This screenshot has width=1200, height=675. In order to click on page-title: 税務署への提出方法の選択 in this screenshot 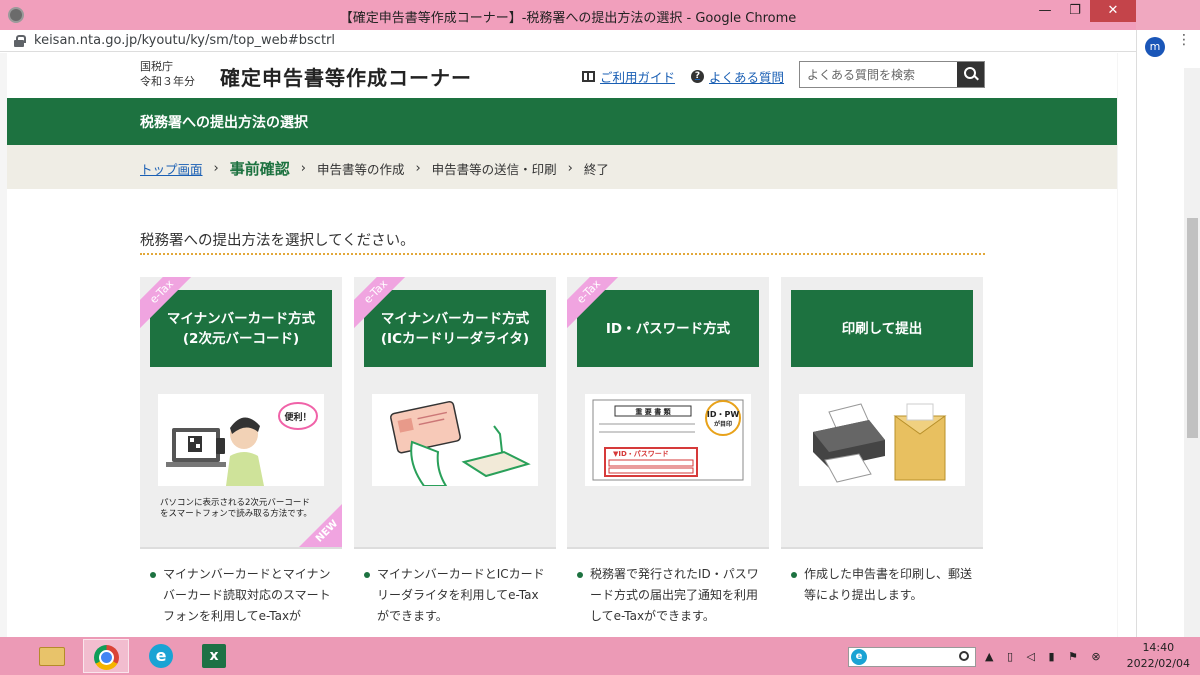, I will do `click(224, 123)`.